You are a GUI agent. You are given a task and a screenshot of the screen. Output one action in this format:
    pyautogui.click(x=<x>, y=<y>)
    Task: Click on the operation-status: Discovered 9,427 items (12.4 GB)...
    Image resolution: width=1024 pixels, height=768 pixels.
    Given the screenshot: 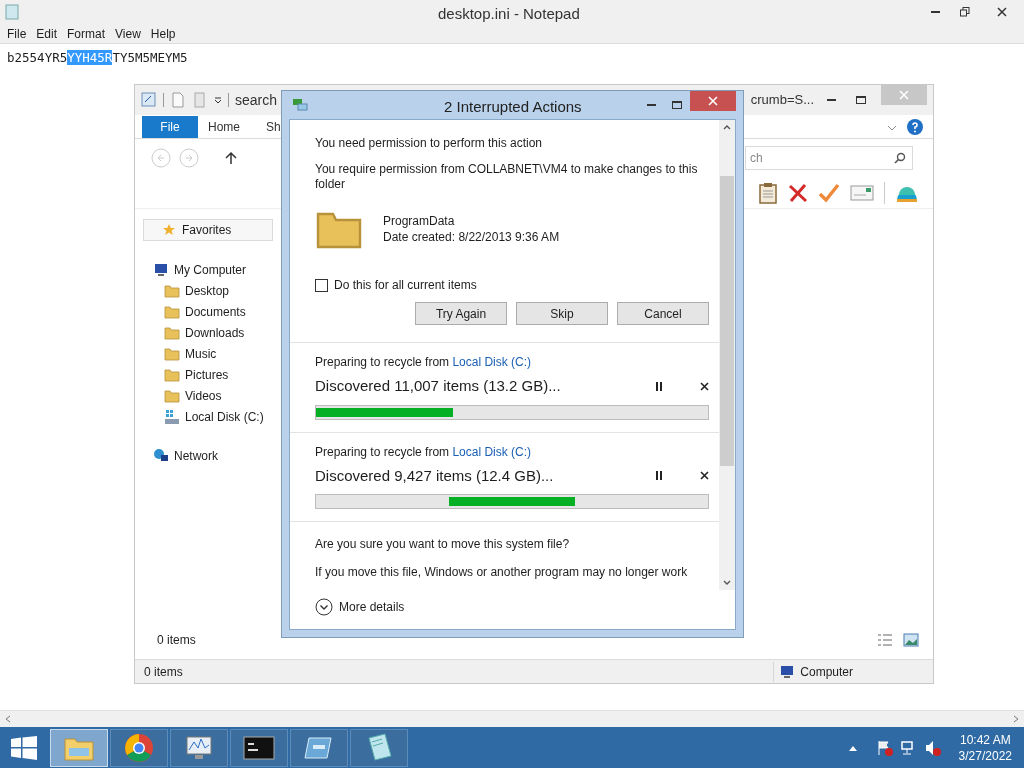 What is the action you would take?
    pyautogui.click(x=434, y=475)
    